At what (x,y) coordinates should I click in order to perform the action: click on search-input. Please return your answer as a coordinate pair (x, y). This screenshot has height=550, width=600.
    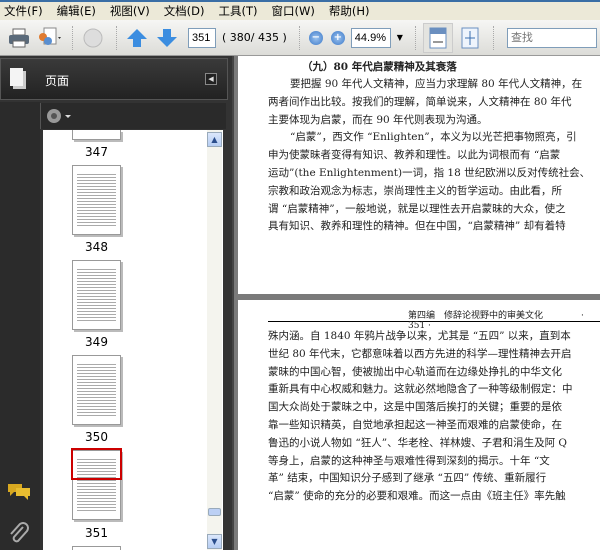
    Looking at the image, I should click on (551, 37).